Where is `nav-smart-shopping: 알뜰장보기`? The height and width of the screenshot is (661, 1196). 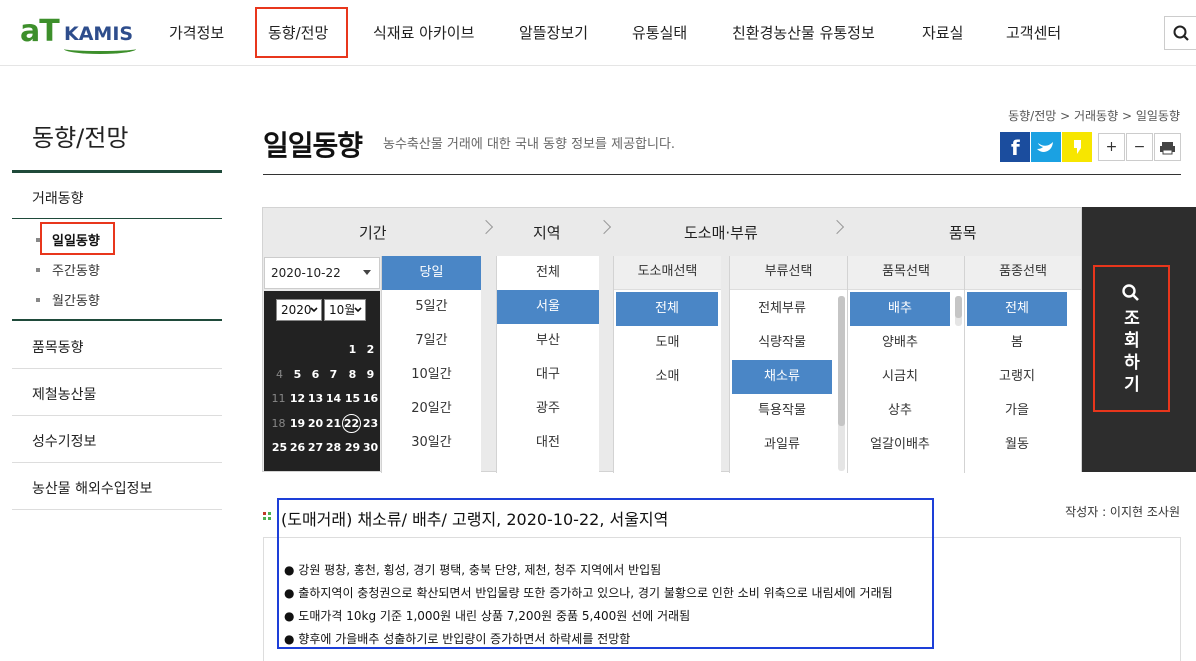
nav-smart-shopping: 알뜰장보기 is located at coordinates (553, 32).